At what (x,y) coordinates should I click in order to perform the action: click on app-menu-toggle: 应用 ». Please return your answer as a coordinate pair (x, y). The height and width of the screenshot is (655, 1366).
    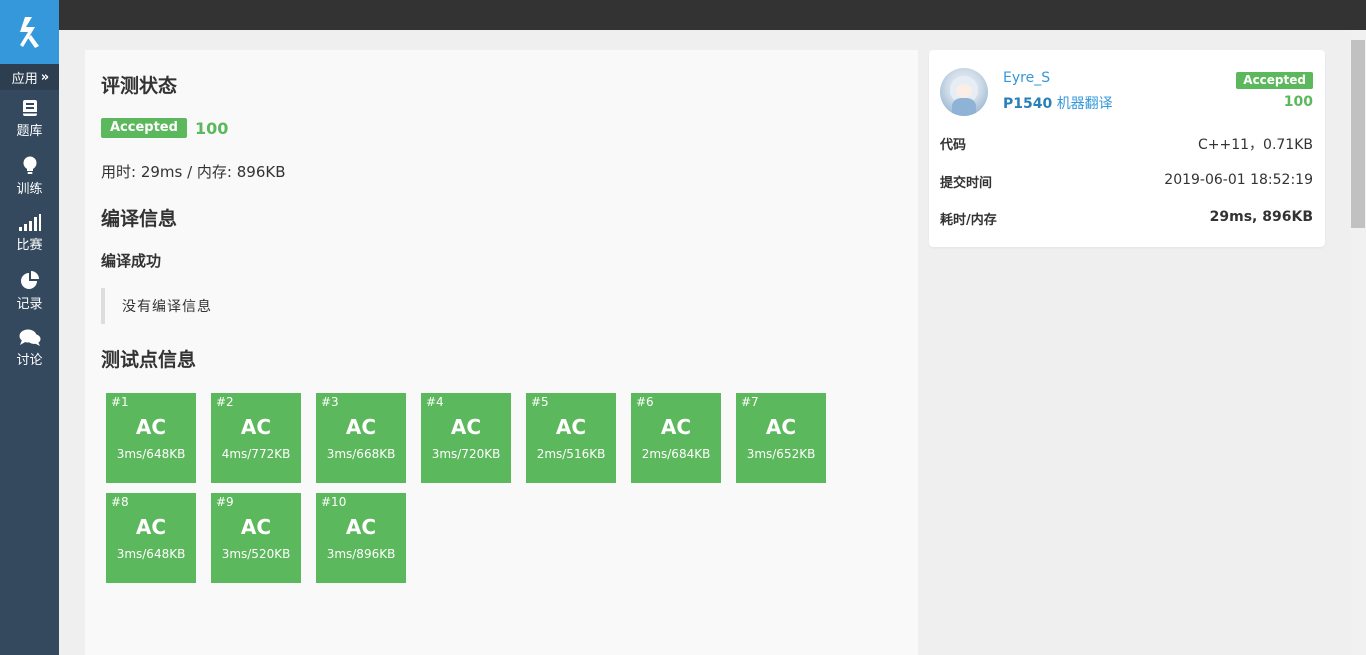
    Looking at the image, I should click on (29, 77).